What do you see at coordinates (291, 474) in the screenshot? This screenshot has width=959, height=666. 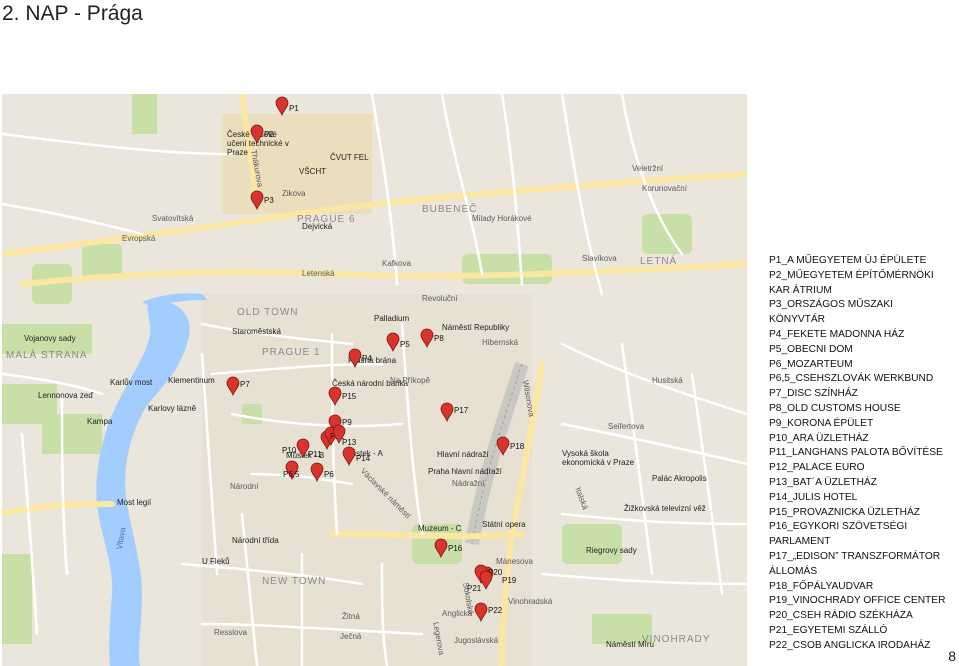 I see `map-marker-label: P6,5` at bounding box center [291, 474].